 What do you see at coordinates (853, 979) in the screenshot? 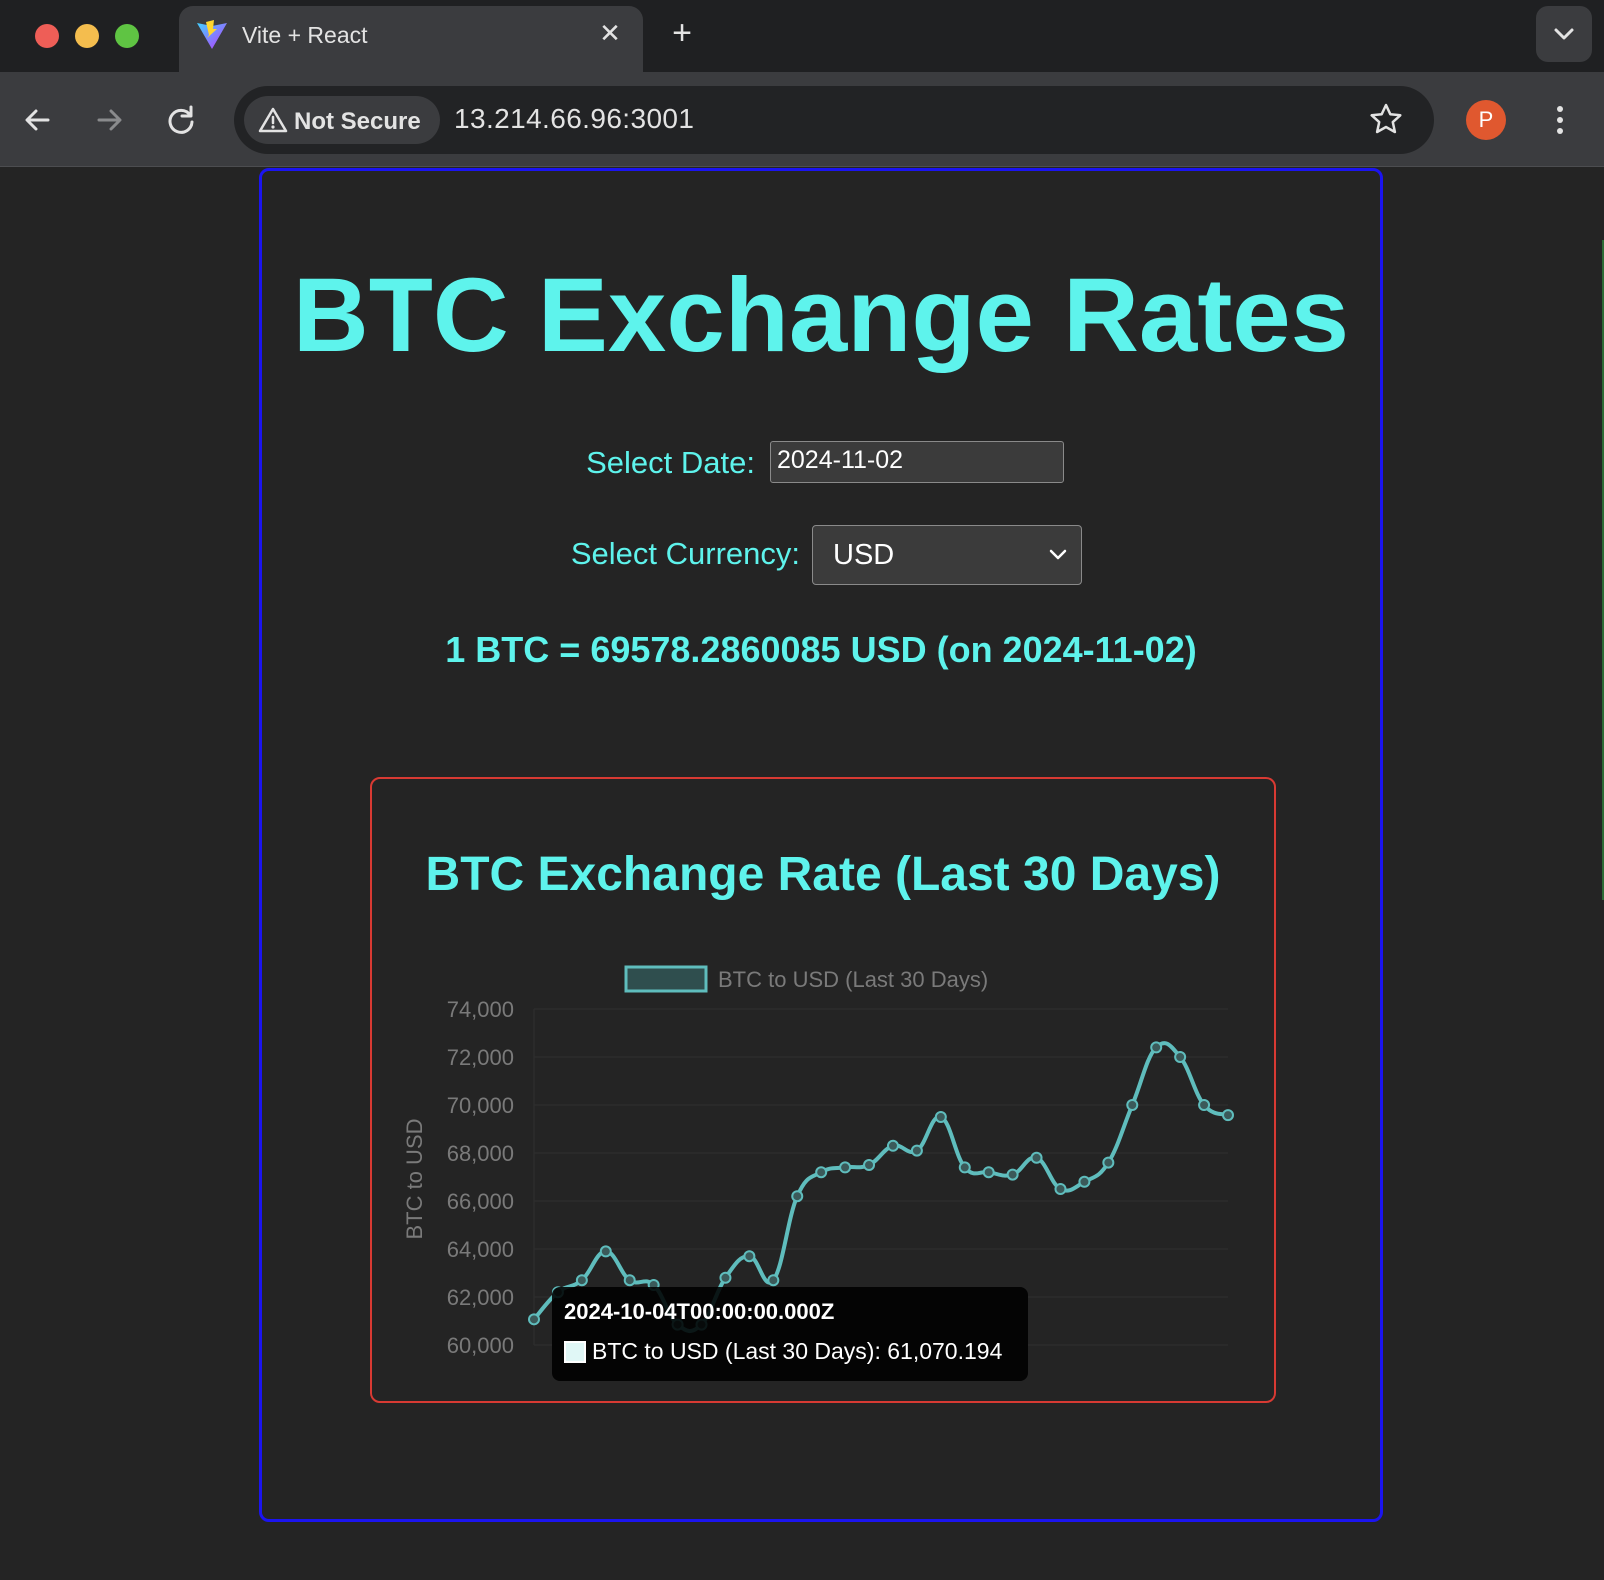
I see `legend-label: BTC to USD (Last 30 Days)` at bounding box center [853, 979].